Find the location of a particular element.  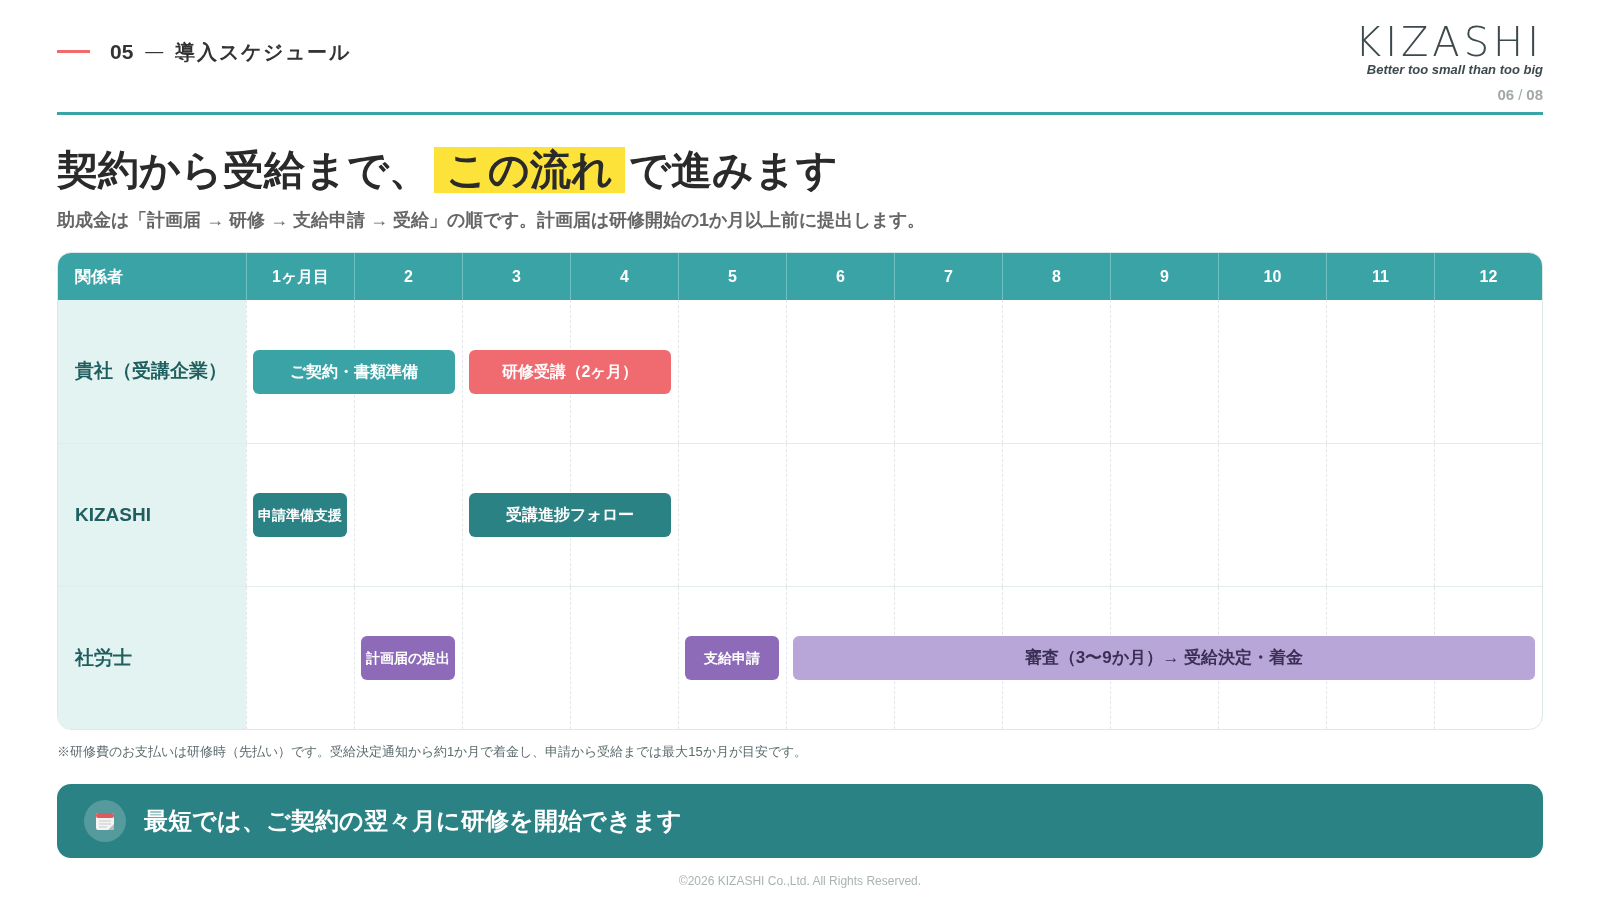

party-label: 貴社（受講企業） is located at coordinates (152, 371).